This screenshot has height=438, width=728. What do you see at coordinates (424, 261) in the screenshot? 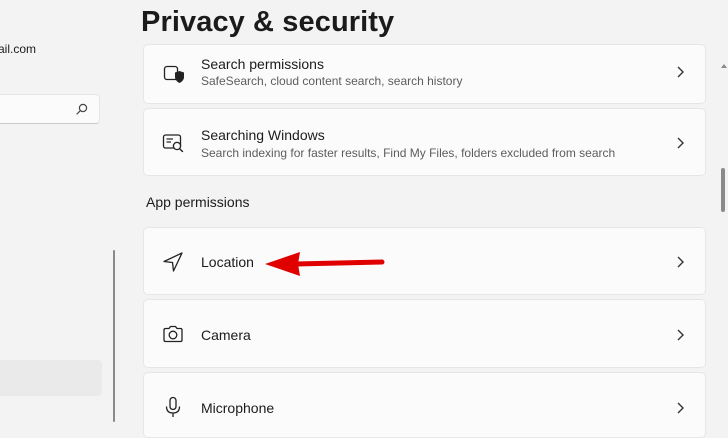
I see `location-permission-card: Location` at bounding box center [424, 261].